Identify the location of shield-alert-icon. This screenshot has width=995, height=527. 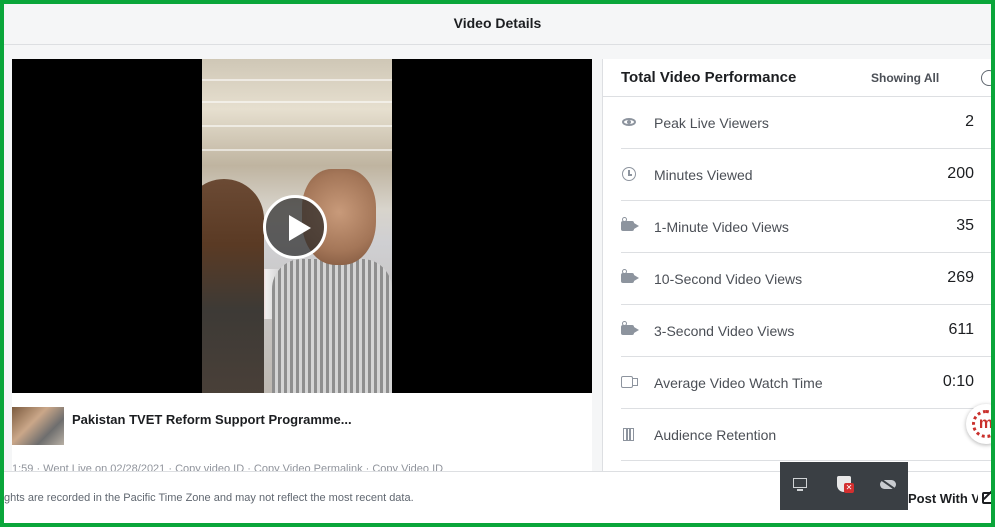
(845, 485).